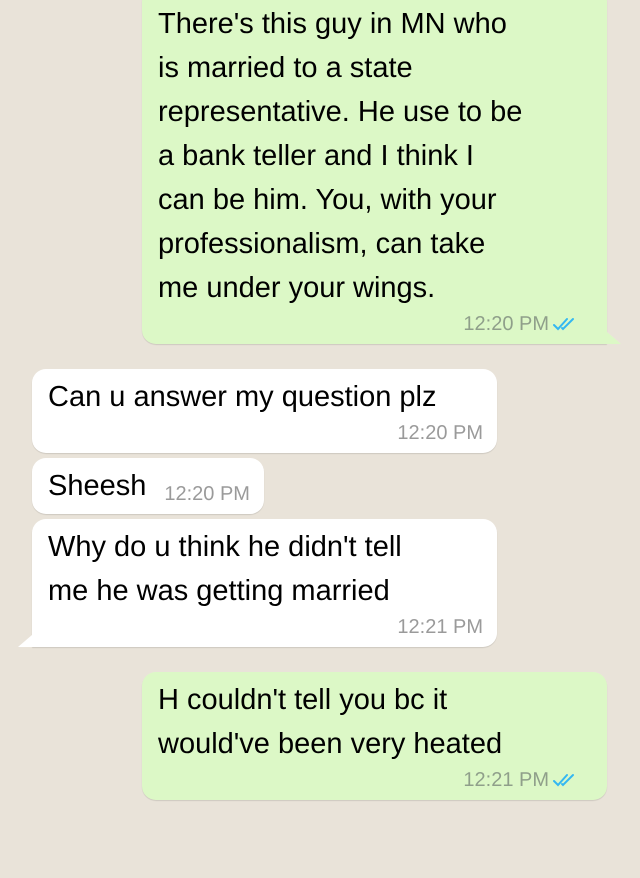 The height and width of the screenshot is (878, 640). Describe the element at coordinates (242, 397) in the screenshot. I see `message-text: Can u answer my question plz` at that location.